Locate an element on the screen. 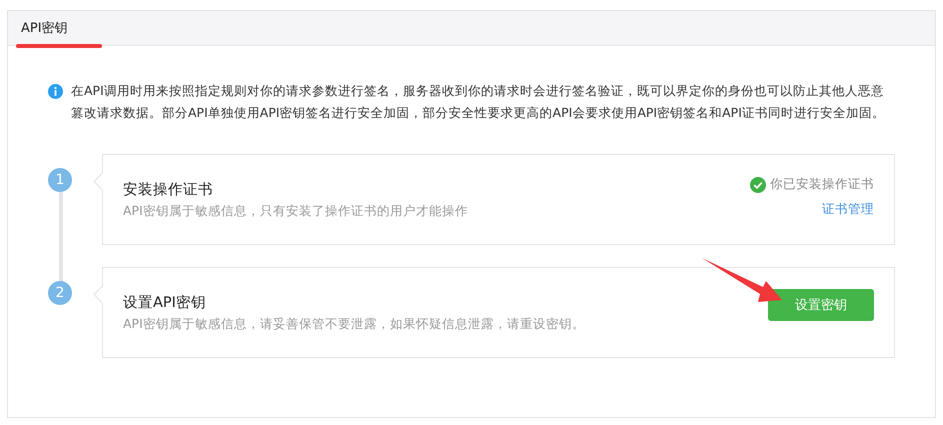 This screenshot has height=425, width=943. certificate-link: 证书管理 is located at coordinates (848, 209).